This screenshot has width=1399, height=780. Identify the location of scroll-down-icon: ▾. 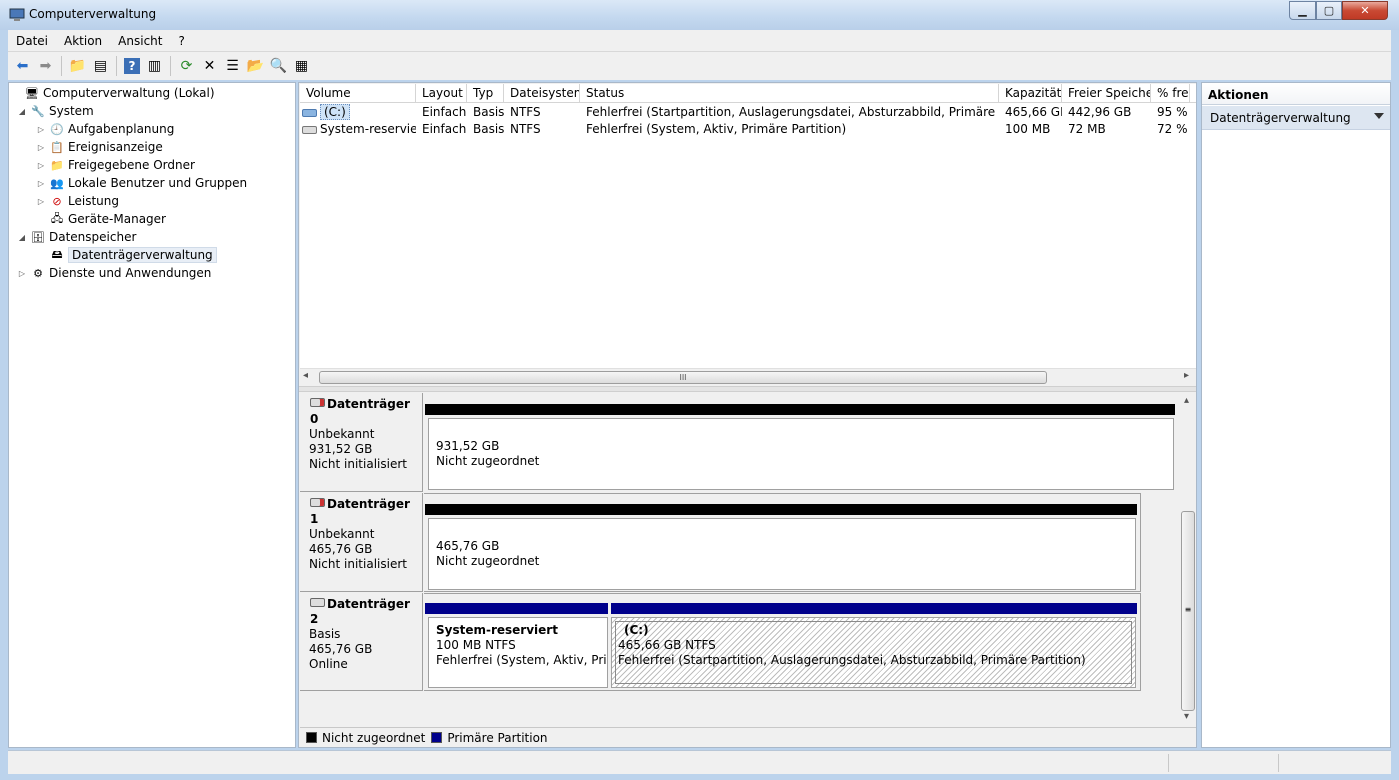
(1186, 716).